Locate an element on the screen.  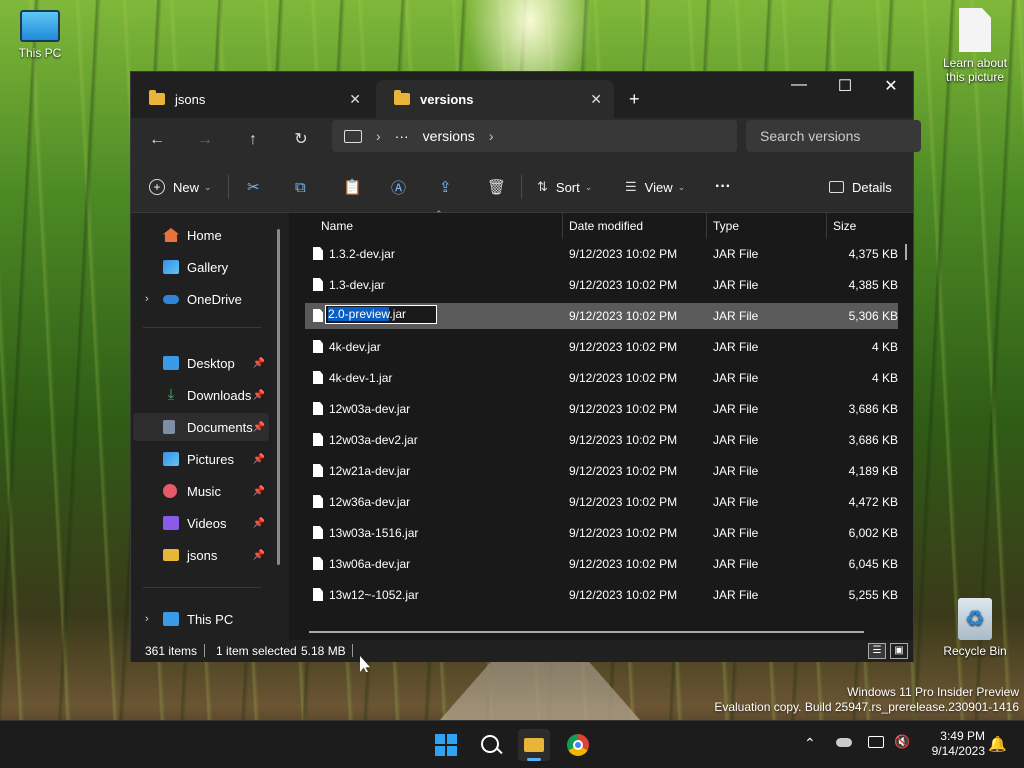
taskbar-file-explorer is located at coordinates (534, 745).